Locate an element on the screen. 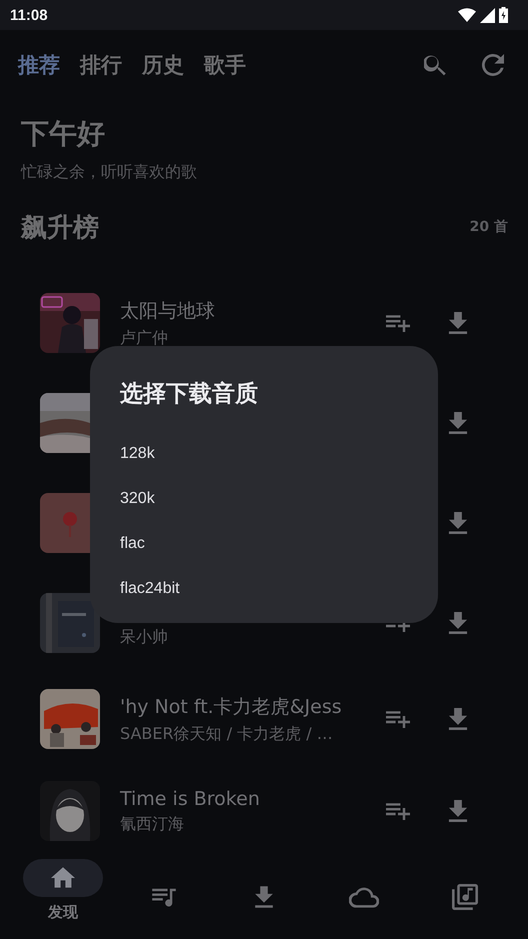 The height and width of the screenshot is (939, 528). tab: 排行 is located at coordinates (101, 65).